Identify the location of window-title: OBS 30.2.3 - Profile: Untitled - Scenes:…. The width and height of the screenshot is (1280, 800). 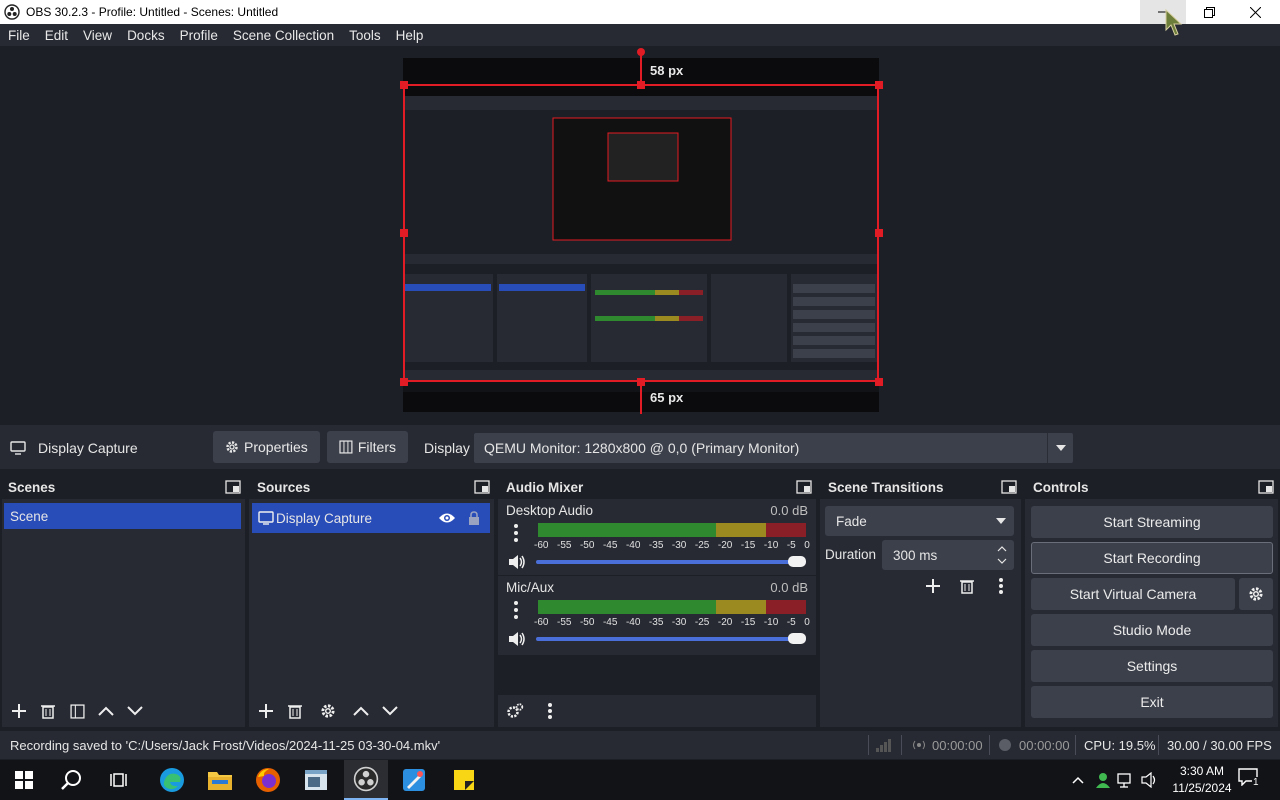
(152, 12).